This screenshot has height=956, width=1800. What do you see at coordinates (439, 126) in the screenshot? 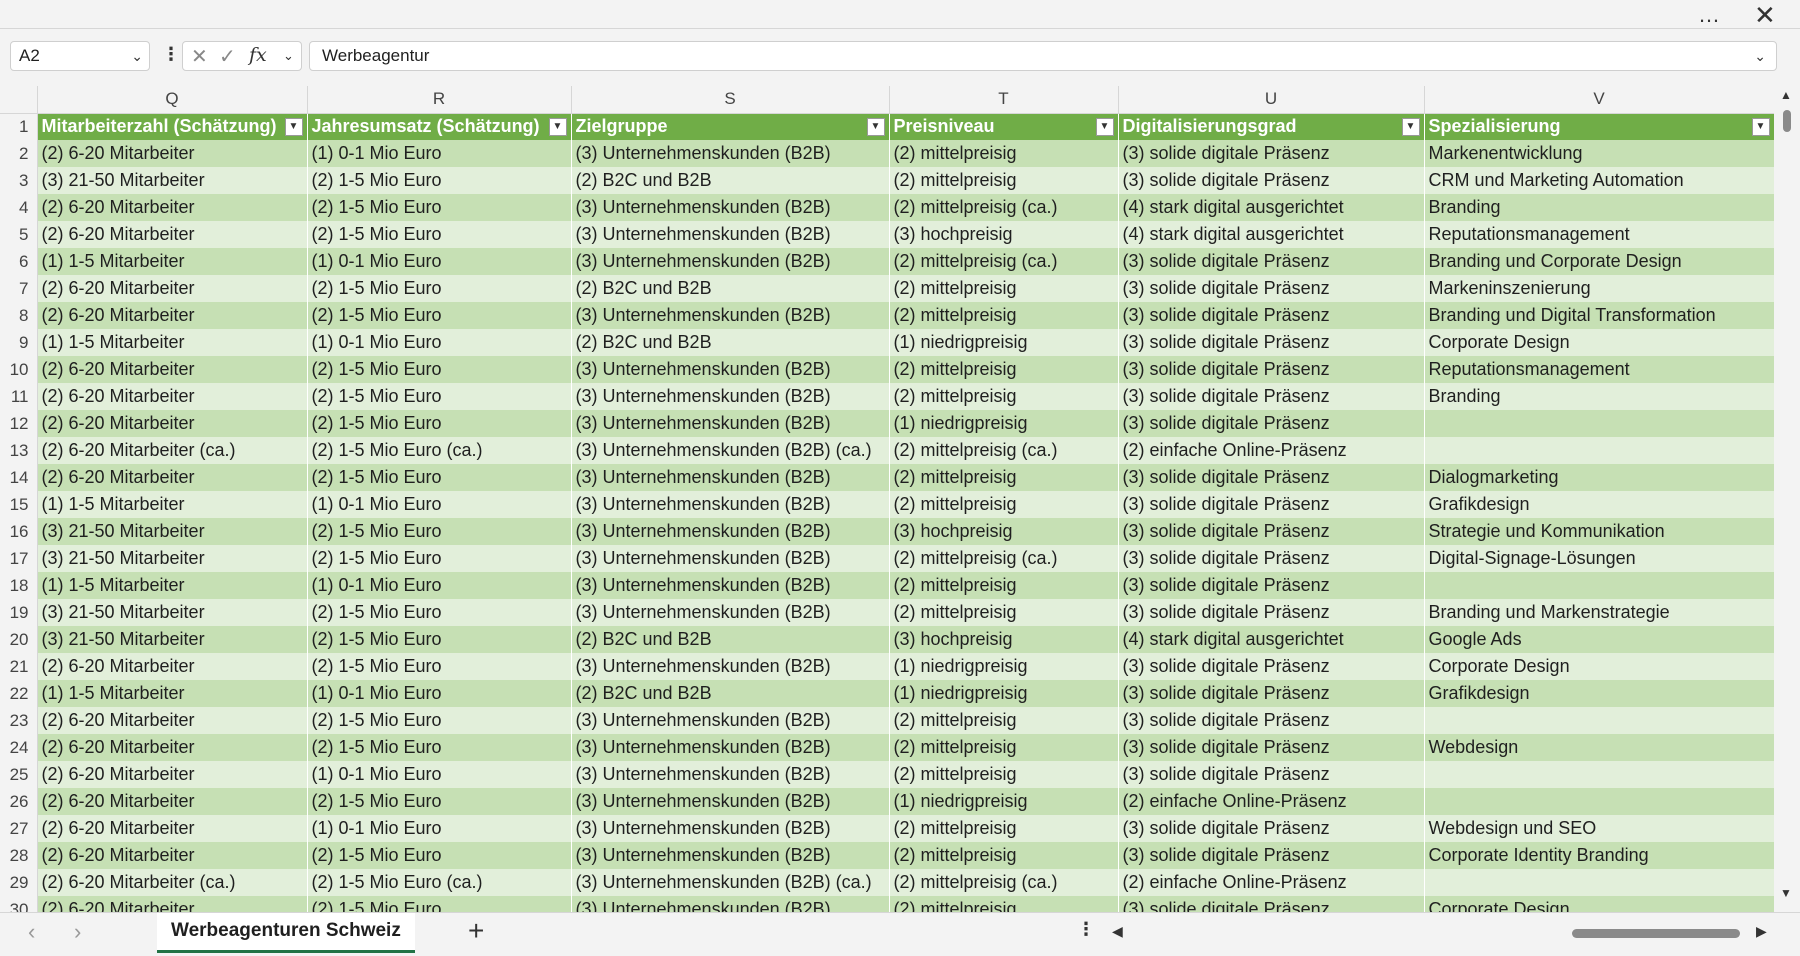
I see `header-cell-jahresumsatz: Jahresumsatz (Schätzung) ▼` at bounding box center [439, 126].